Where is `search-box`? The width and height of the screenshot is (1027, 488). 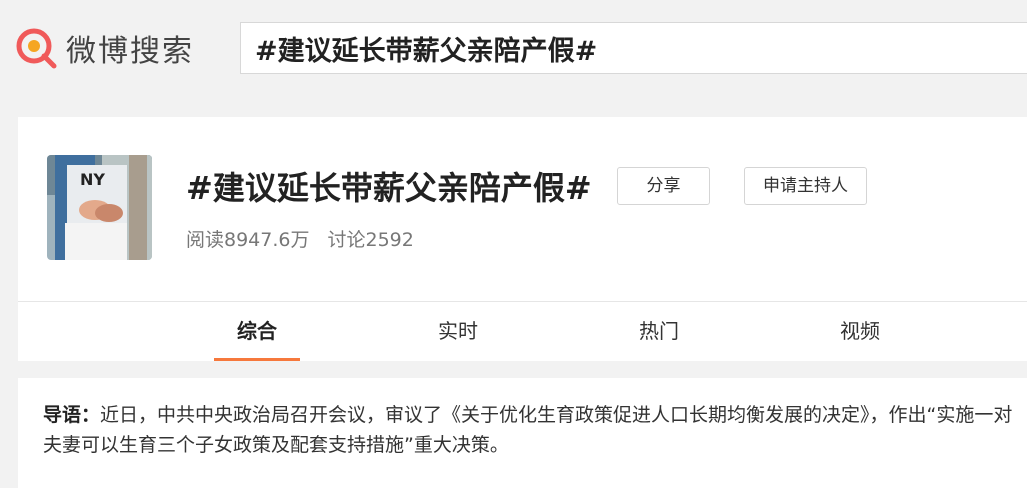
search-box is located at coordinates (633, 48).